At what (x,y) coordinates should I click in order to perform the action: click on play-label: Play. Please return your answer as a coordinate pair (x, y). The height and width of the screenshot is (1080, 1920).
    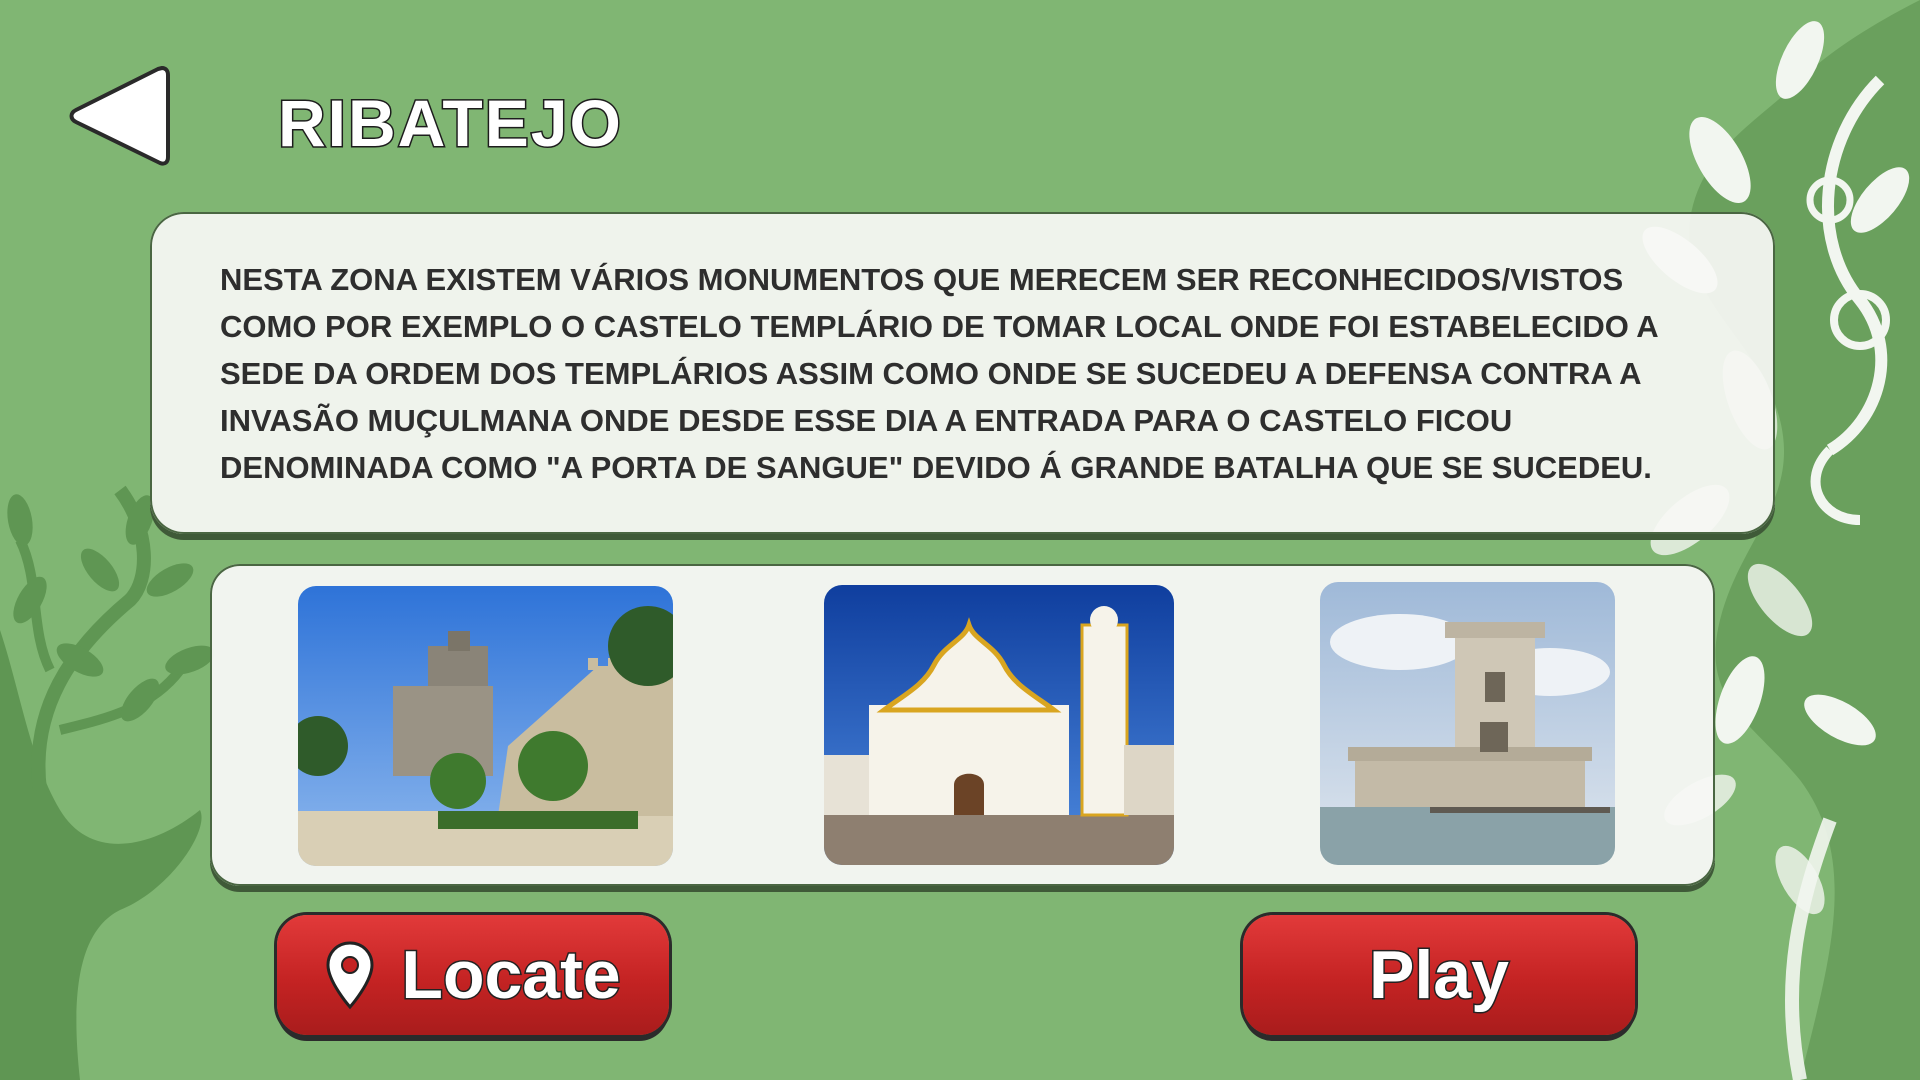
    Looking at the image, I should click on (1439, 975).